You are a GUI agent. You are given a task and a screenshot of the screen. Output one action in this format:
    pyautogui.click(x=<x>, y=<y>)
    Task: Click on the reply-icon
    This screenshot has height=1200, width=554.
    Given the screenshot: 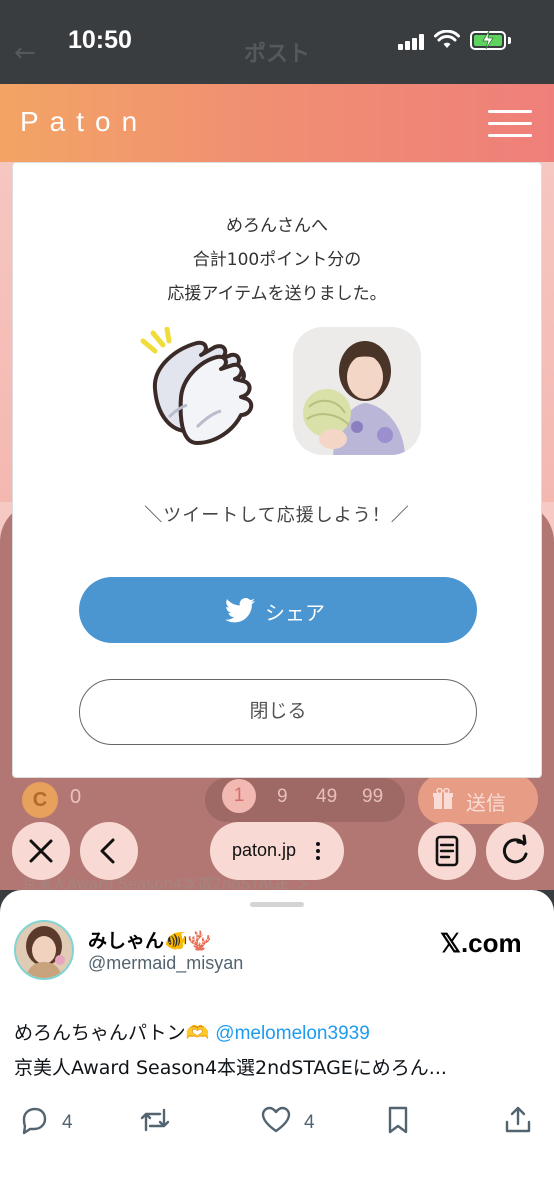 What is the action you would take?
    pyautogui.click(x=34, y=1121)
    